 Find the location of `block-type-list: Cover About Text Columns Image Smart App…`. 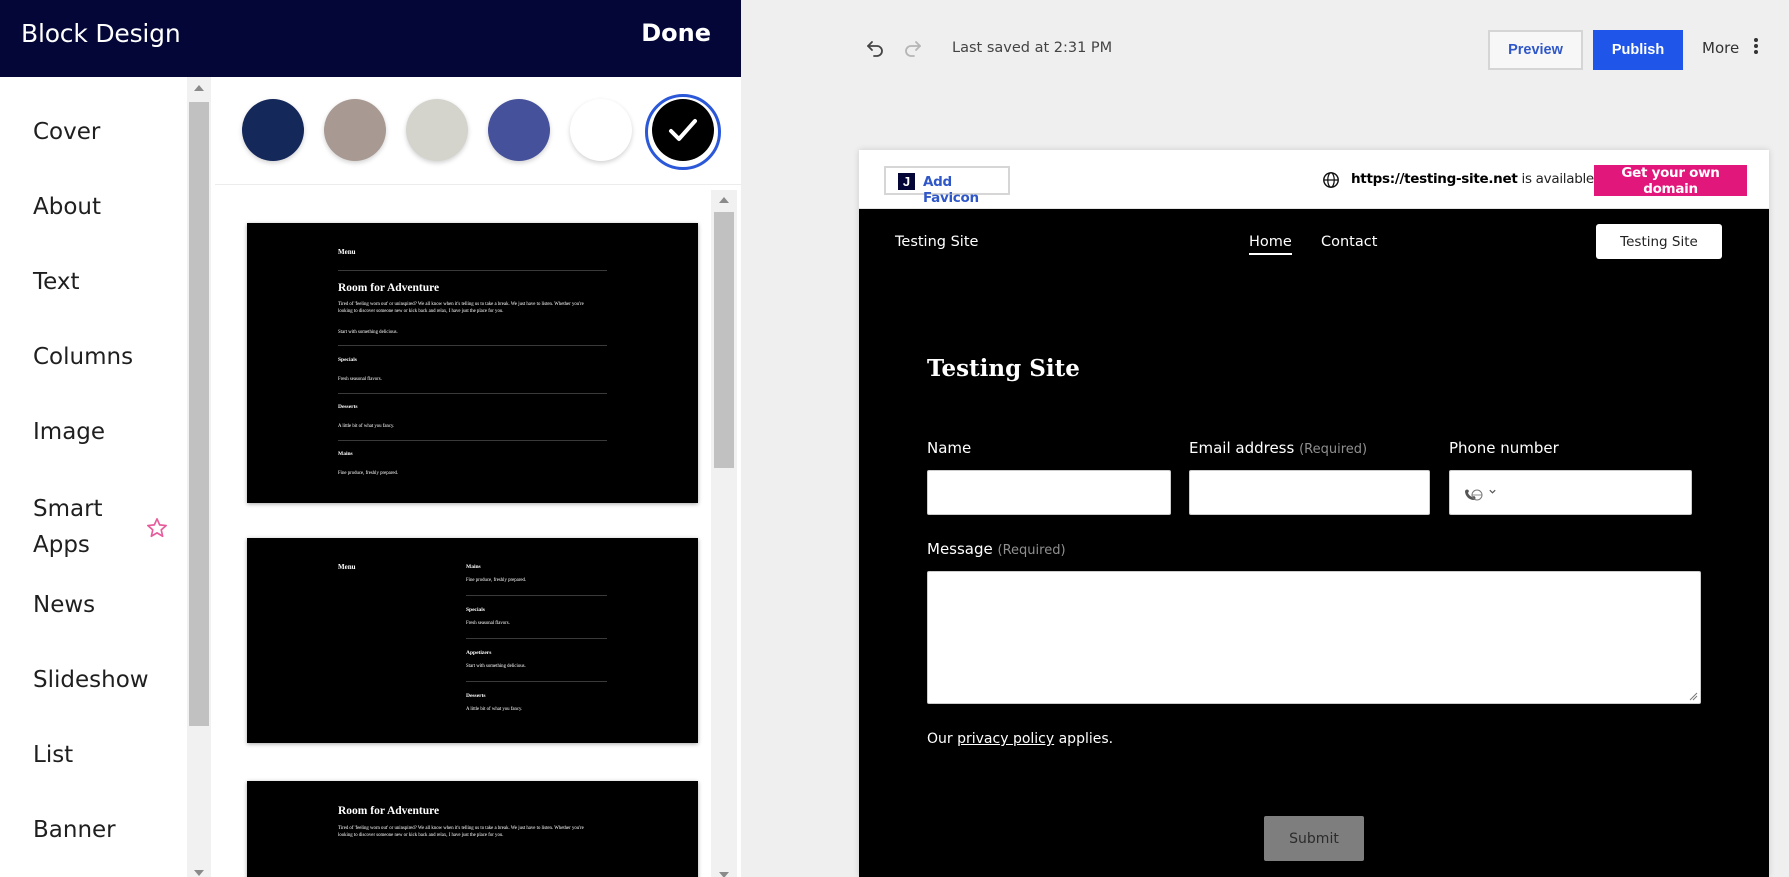

block-type-list: Cover About Text Columns Image Smart App… is located at coordinates (93, 477).